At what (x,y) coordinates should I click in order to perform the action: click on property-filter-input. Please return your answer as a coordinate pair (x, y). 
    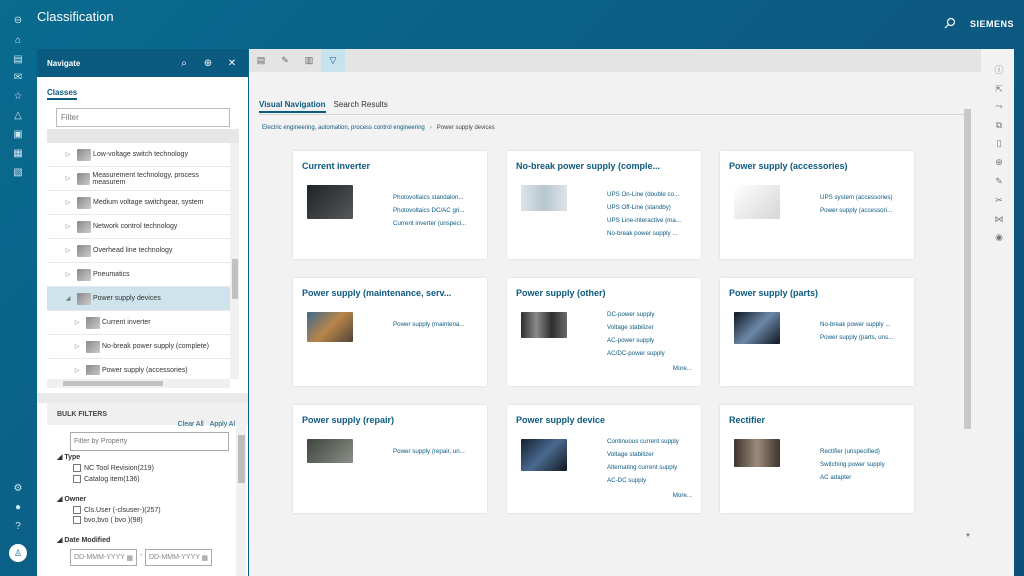
    Looking at the image, I should click on (149, 441).